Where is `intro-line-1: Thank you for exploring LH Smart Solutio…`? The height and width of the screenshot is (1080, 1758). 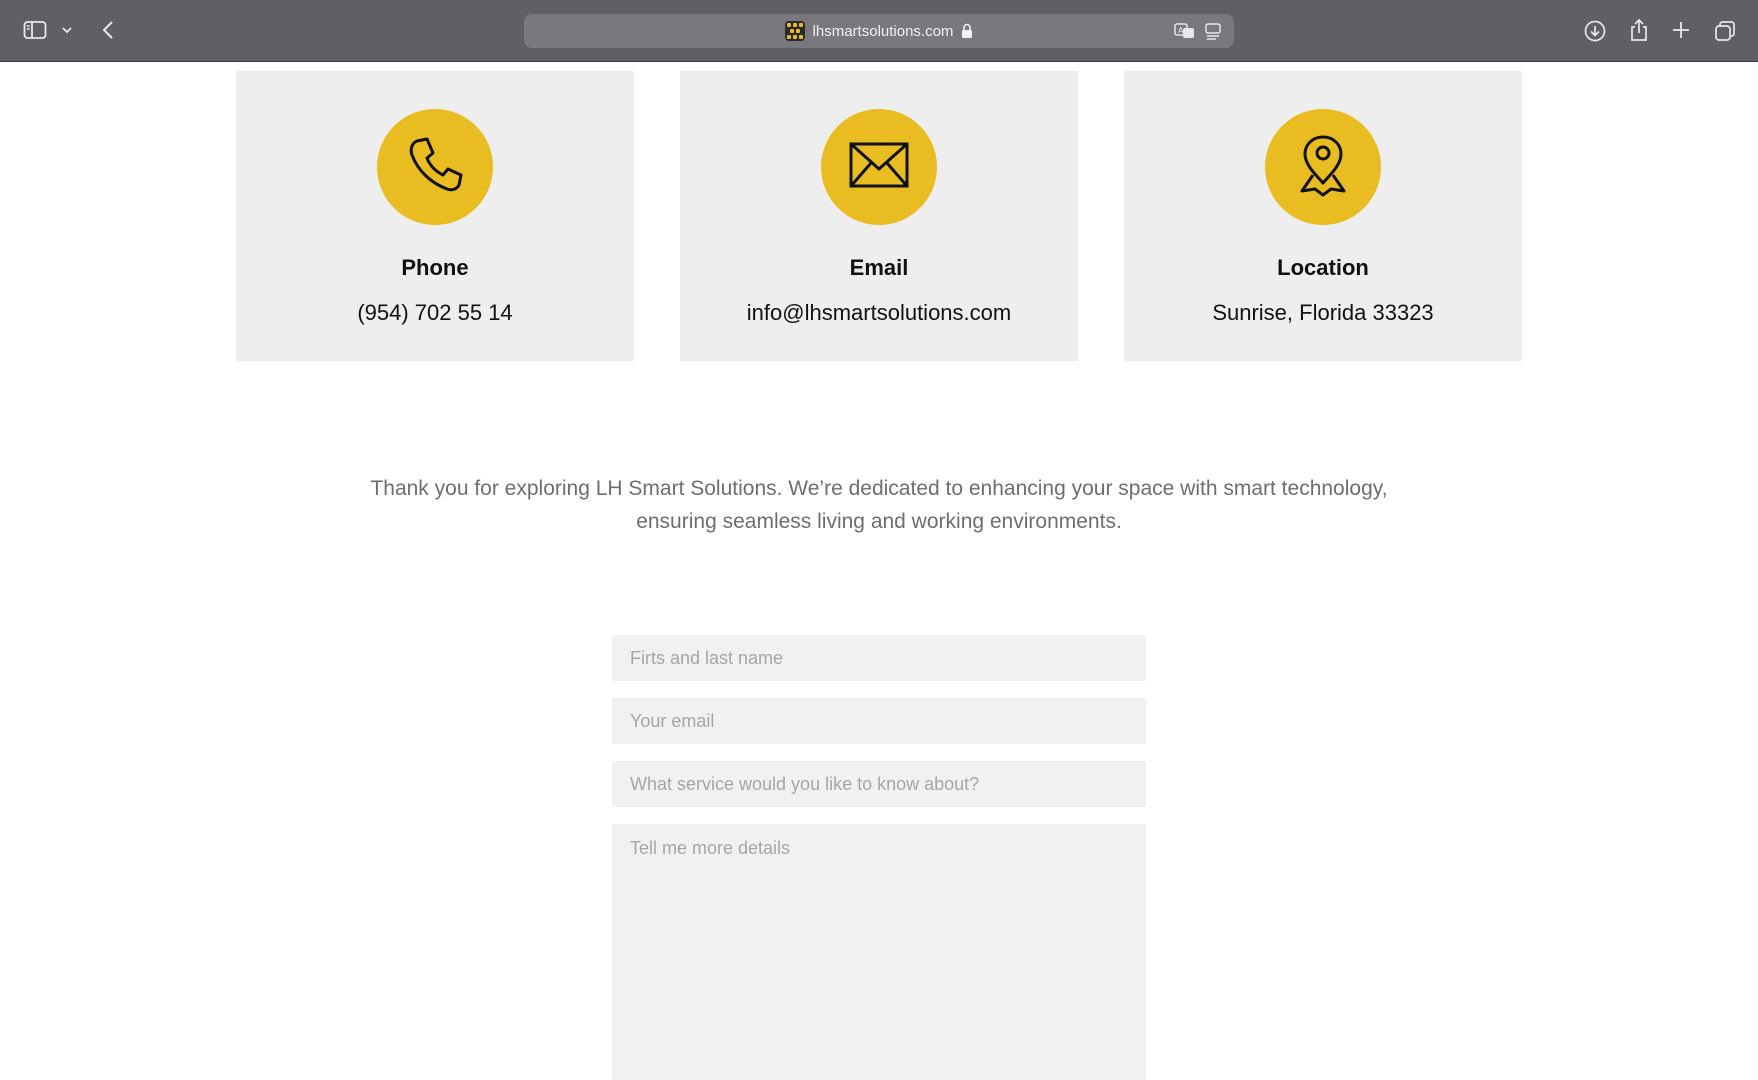
intro-line-1: Thank you for exploring LH Smart Solutio… is located at coordinates (879, 488).